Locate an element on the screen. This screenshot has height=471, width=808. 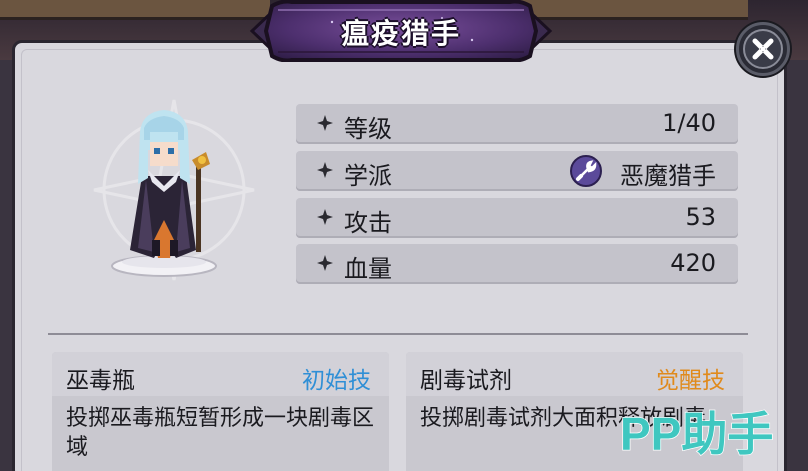
demon-hunter-wrench-icon is located at coordinates (586, 171).